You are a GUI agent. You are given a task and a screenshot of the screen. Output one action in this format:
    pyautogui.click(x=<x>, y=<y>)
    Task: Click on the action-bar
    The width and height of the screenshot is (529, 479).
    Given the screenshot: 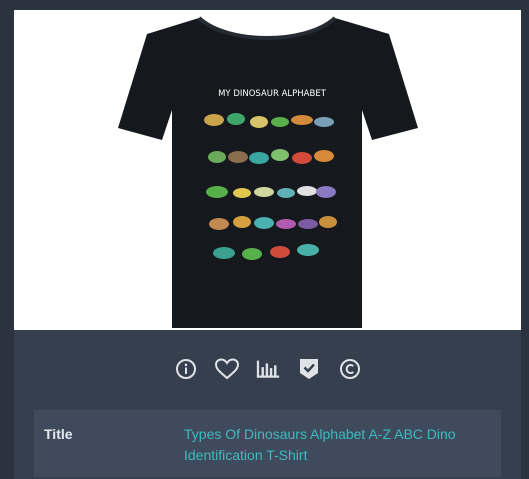 What is the action you would take?
    pyautogui.click(x=267, y=369)
    